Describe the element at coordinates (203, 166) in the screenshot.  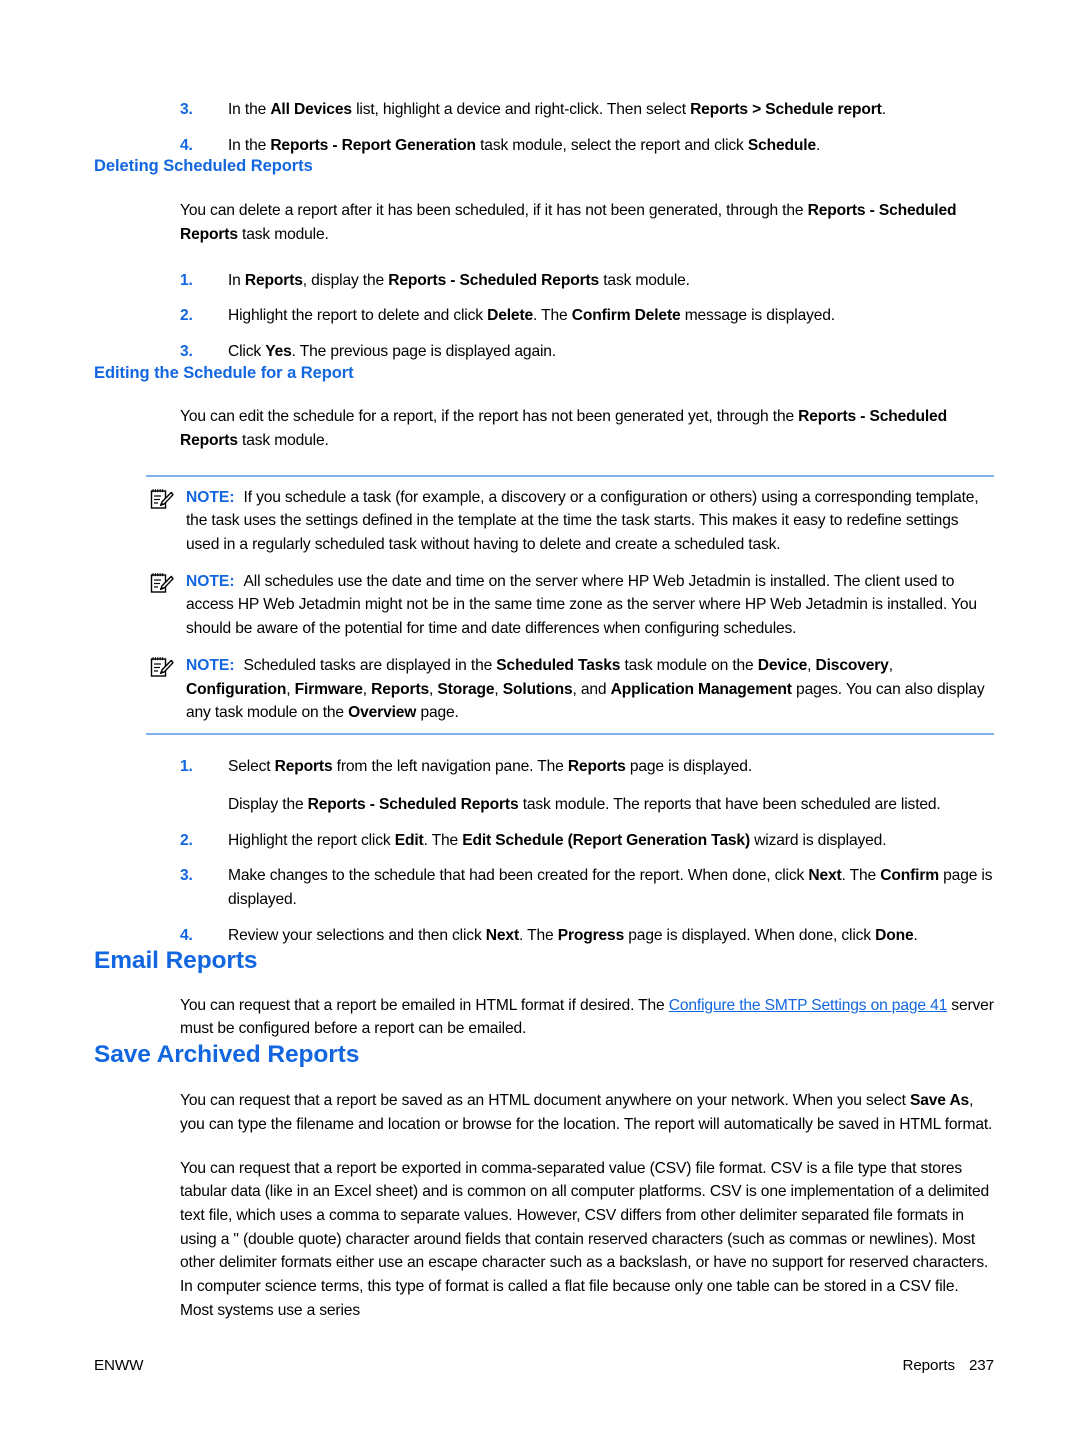
I see `heading-deleting-scheduled-reports: Deleting Scheduled Reports` at that location.